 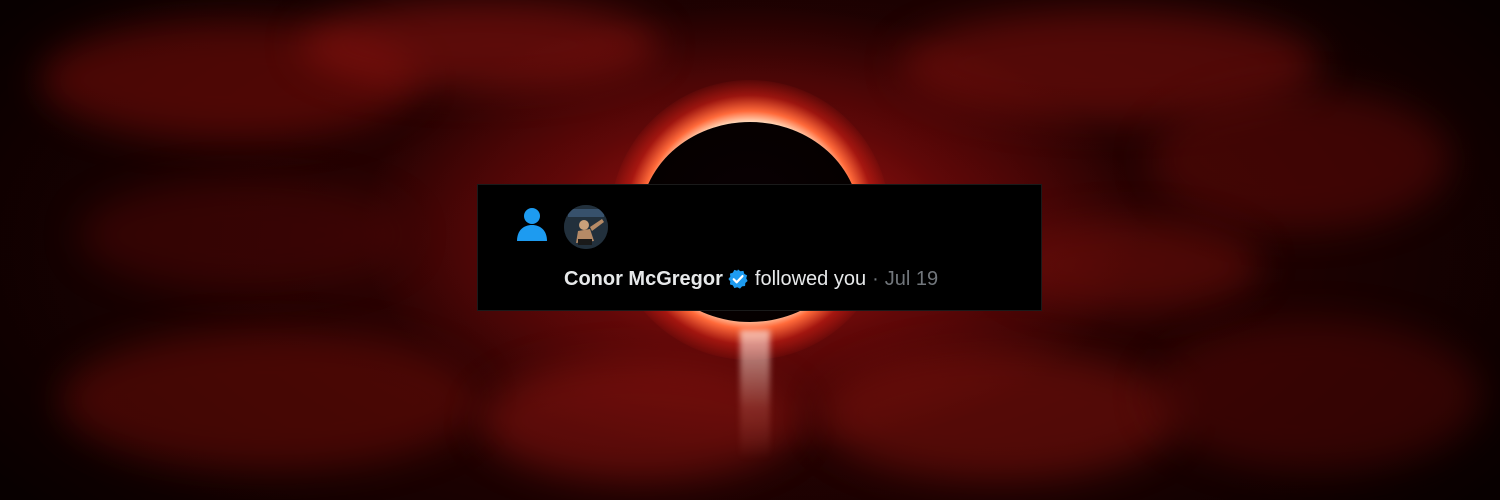 I want to click on notification-timestamp: Jul 19, so click(x=911, y=279).